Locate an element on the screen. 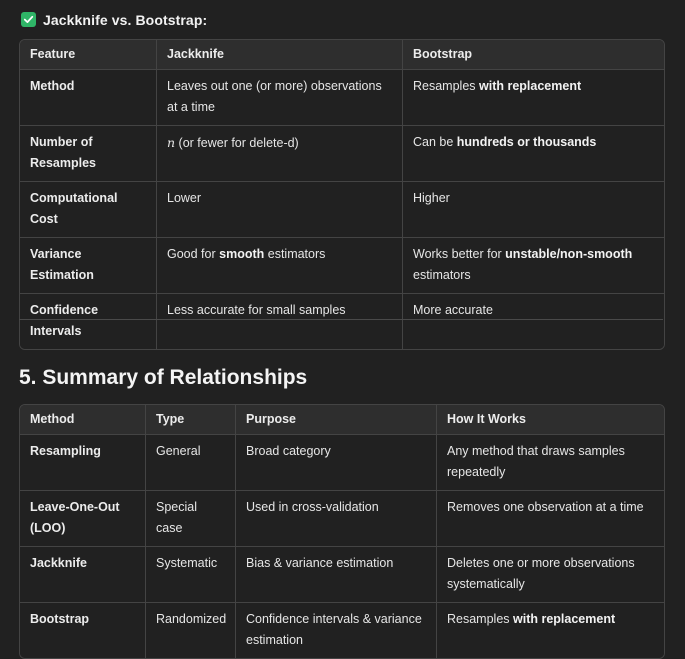 This screenshot has height=659, width=685. check-box-icon is located at coordinates (28, 19).